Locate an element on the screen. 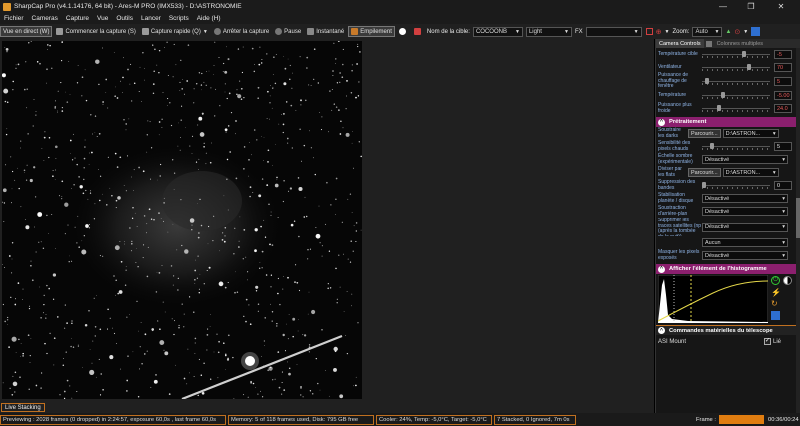 This screenshot has width=800, height=426. menu-aide: Aide (H) is located at coordinates (209, 18).